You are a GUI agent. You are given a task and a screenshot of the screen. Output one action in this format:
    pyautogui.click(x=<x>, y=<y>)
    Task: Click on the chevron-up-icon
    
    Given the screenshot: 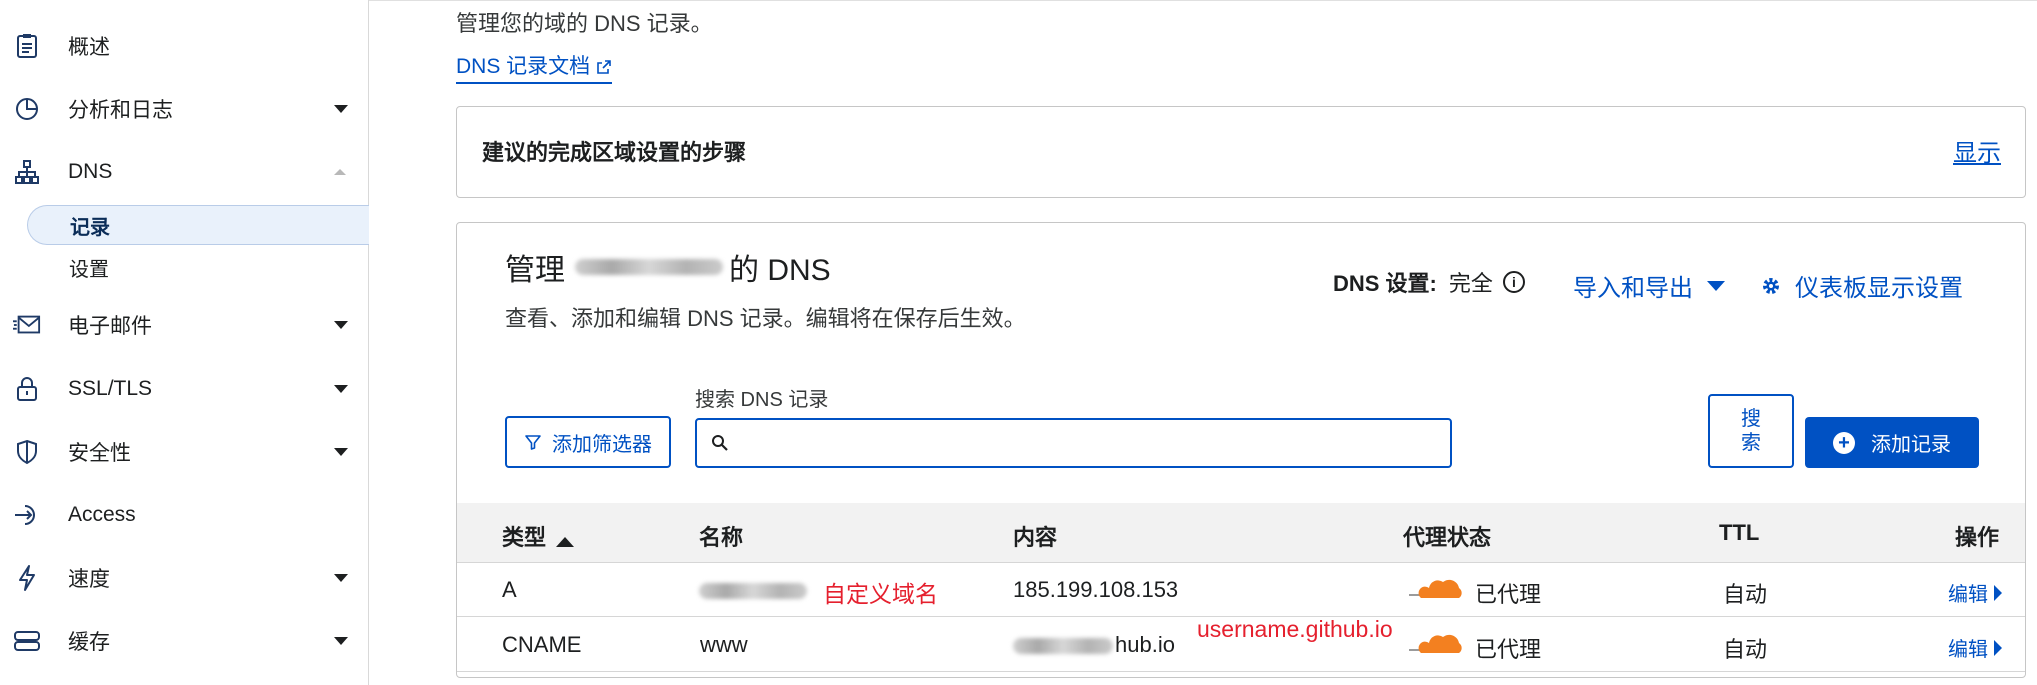 What is the action you would take?
    pyautogui.click(x=340, y=172)
    